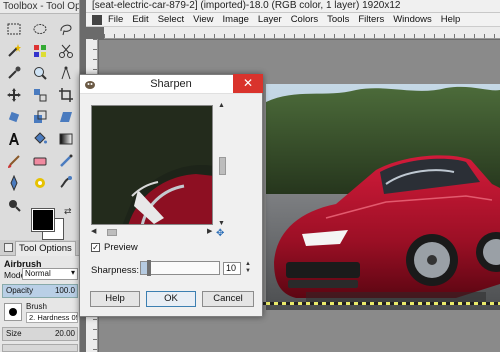 This screenshot has width=500, height=352. Describe the element at coordinates (97, 20) in the screenshot. I see `image-menu-icon` at that location.